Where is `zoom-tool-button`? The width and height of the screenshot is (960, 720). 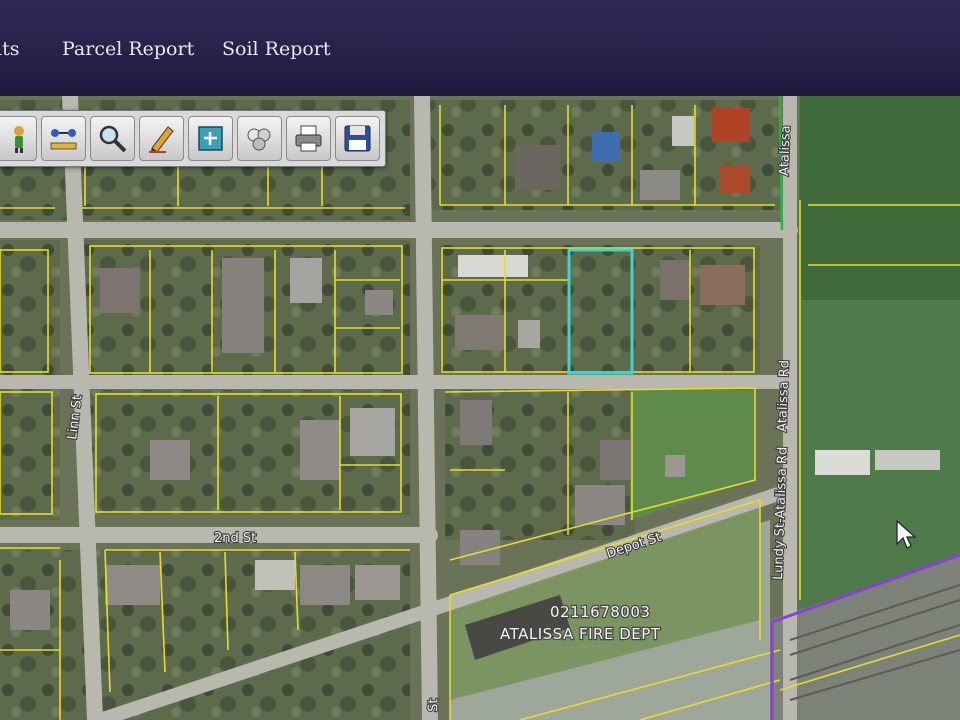 zoom-tool-button is located at coordinates (112, 138).